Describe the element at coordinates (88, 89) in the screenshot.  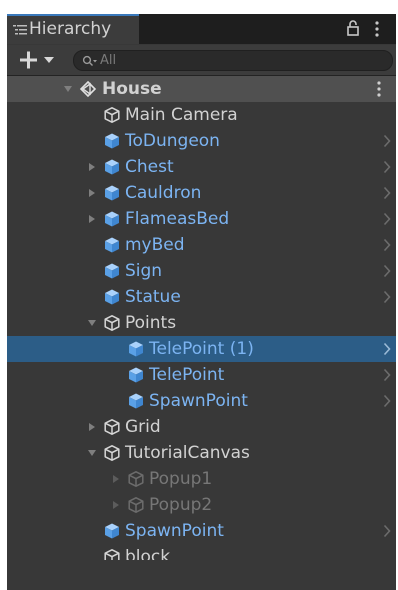
I see `scene-icon` at that location.